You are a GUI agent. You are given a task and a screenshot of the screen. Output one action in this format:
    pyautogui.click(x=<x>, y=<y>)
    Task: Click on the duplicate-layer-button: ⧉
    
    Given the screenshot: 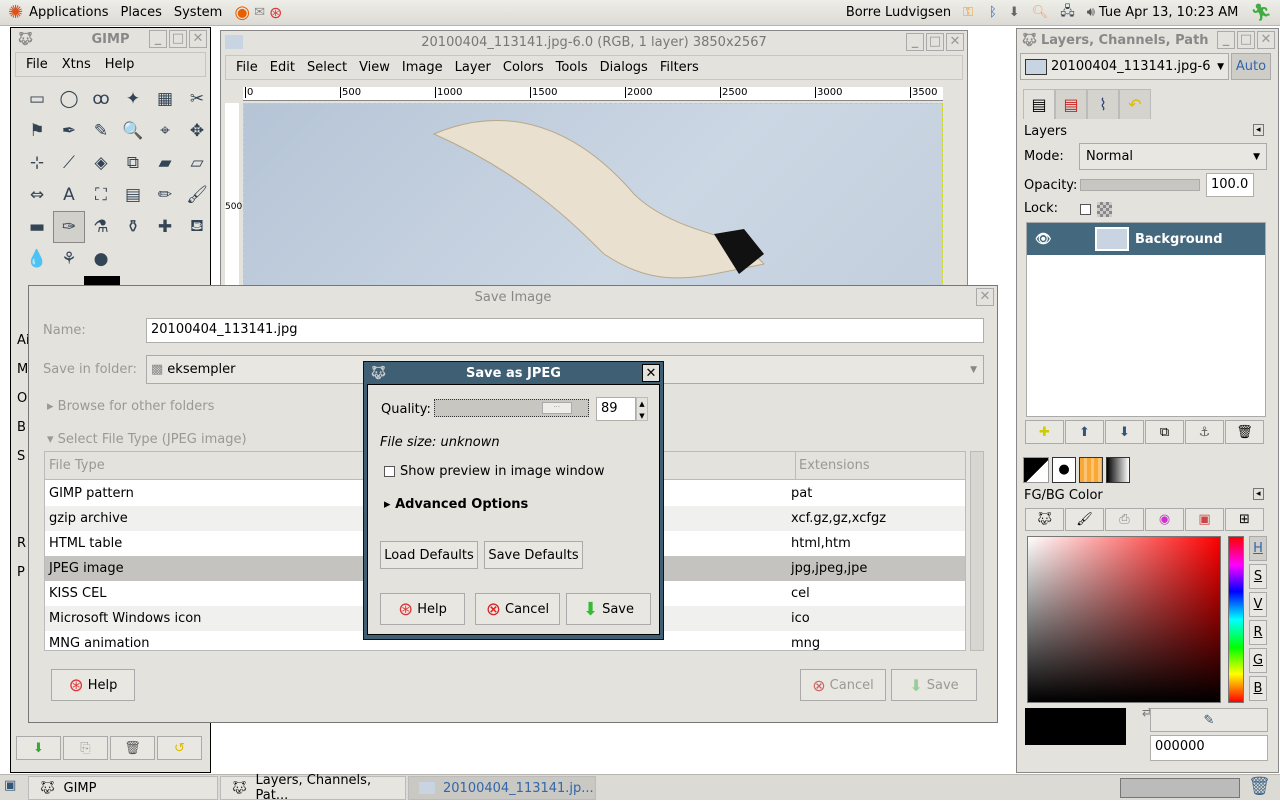 What is the action you would take?
    pyautogui.click(x=1164, y=432)
    